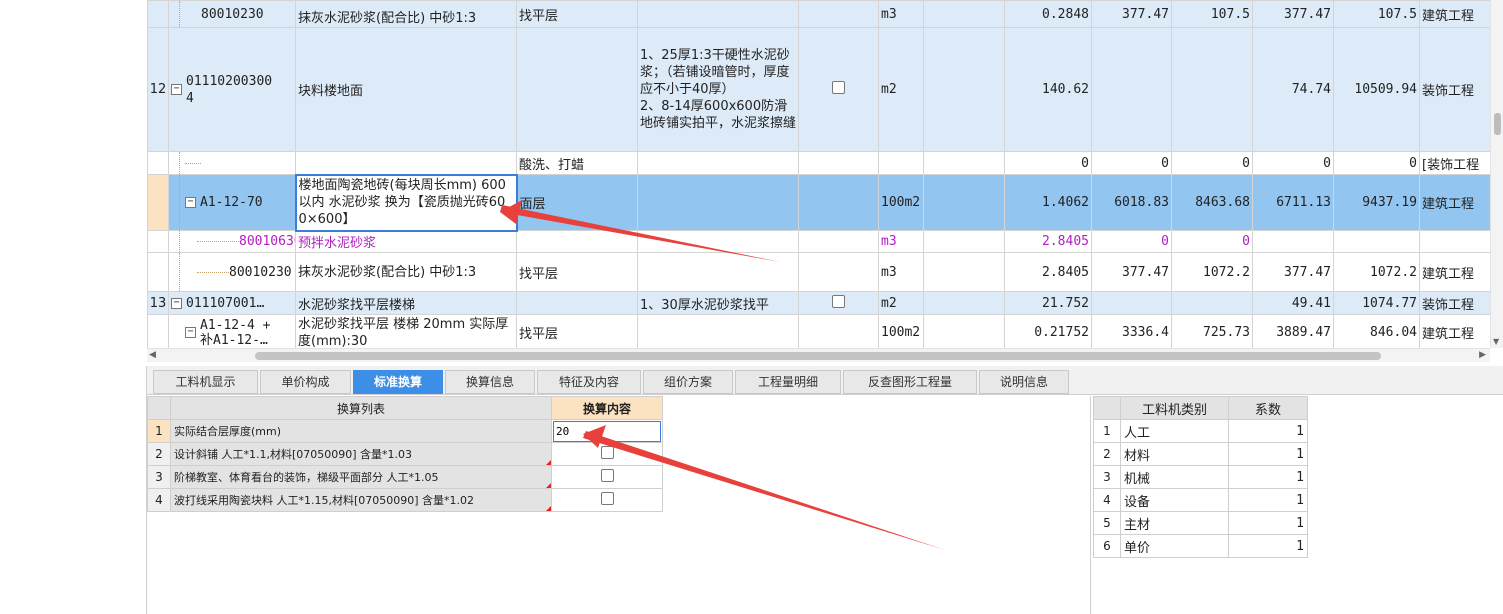 Image resolution: width=1503 pixels, height=614 pixels. I want to click on price-4: 846.04, so click(1376, 331).